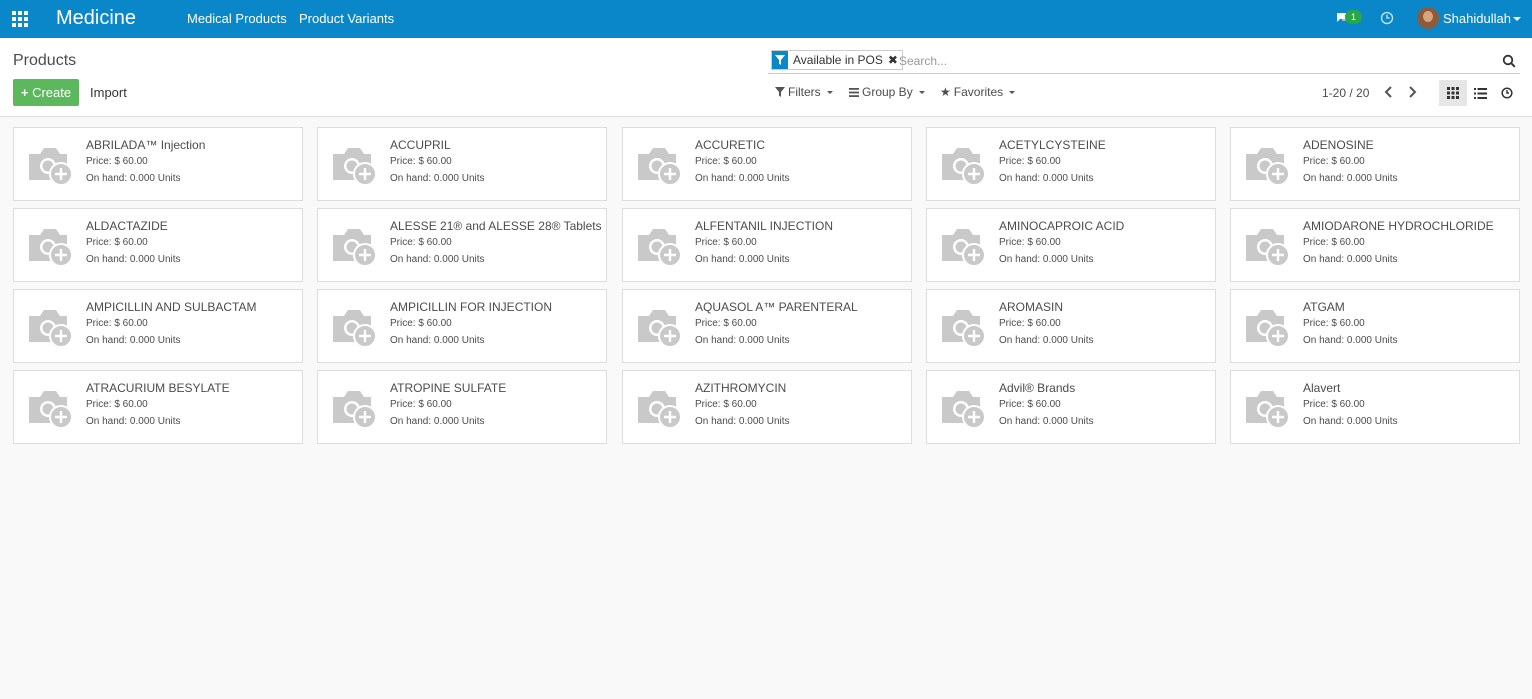 This screenshot has width=1532, height=699. I want to click on pager-next-icon, so click(1412, 92).